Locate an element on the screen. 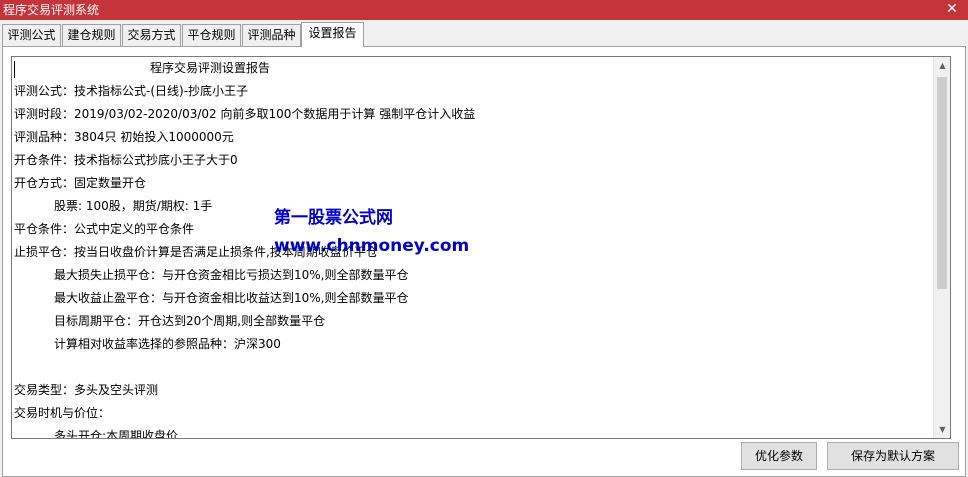  tab-formula: 评测公式 is located at coordinates (31, 35).